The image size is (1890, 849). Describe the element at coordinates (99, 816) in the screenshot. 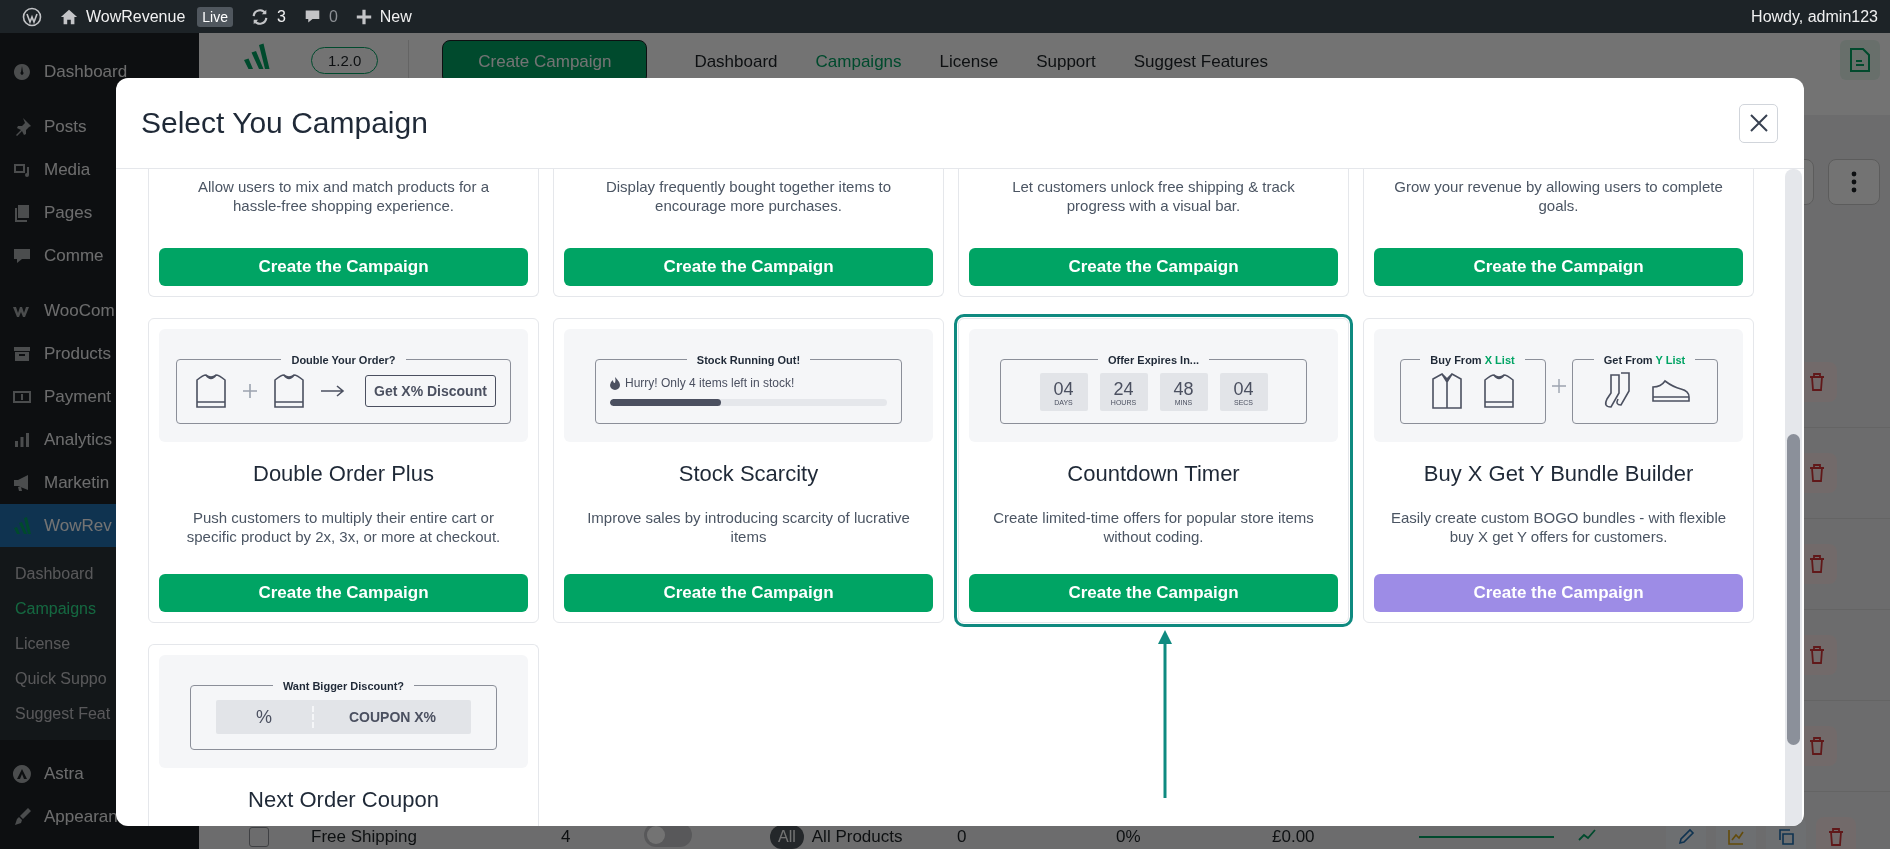

I see `sidebar-item: Appearan` at that location.